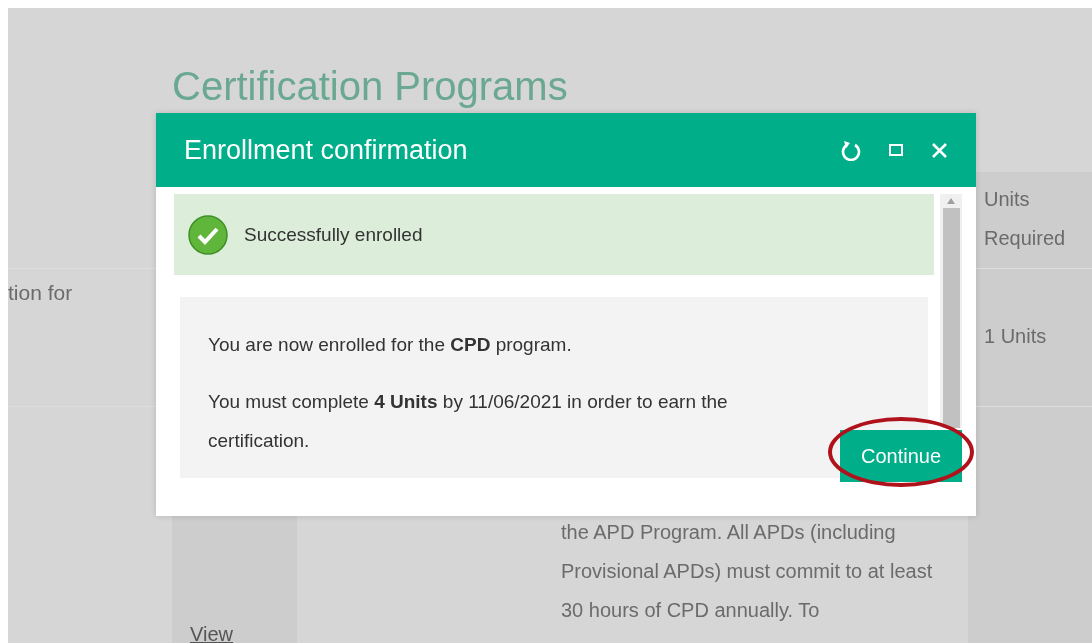 The width and height of the screenshot is (1092, 643). I want to click on dialog-title: Enrollment confirmation, so click(326, 150).